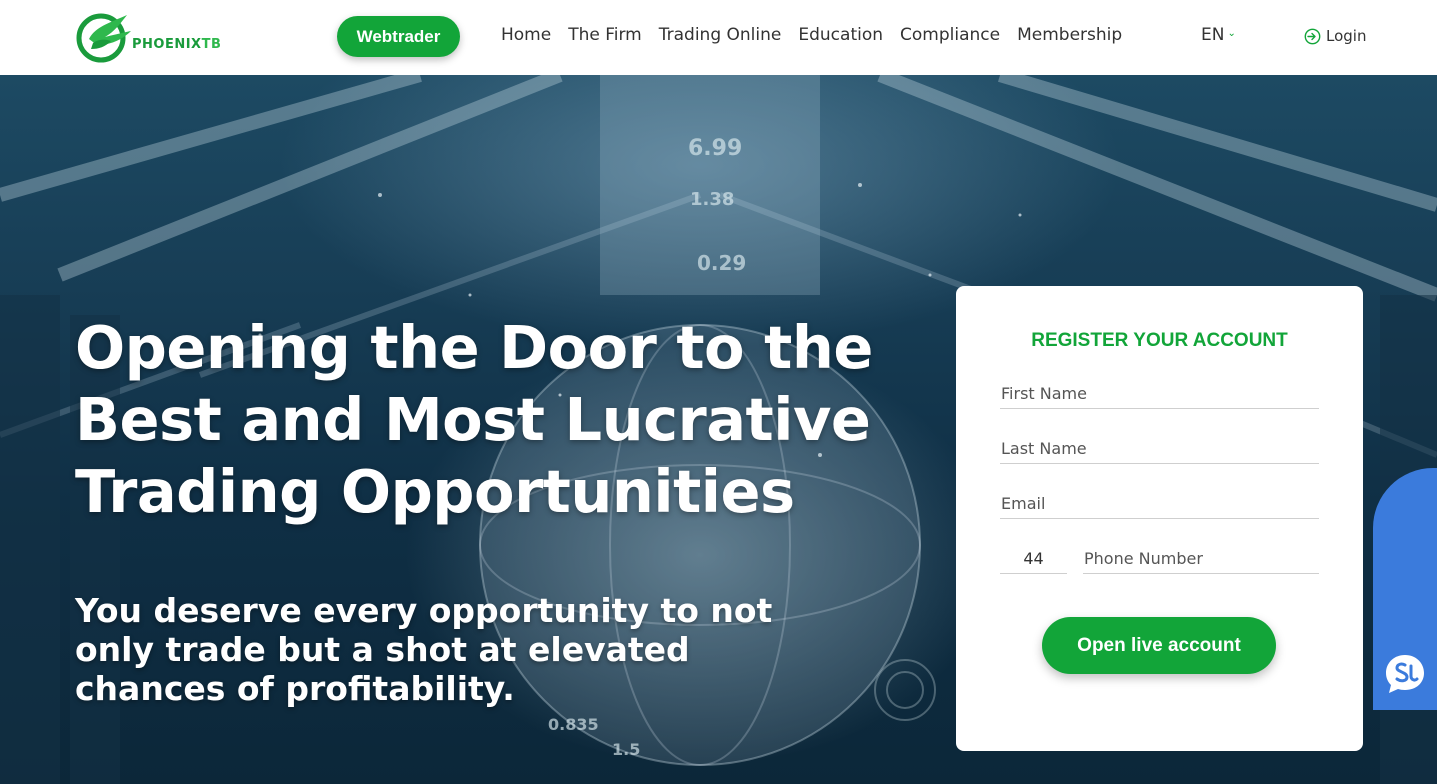 This screenshot has height=784, width=1437. I want to click on bg-ticker-1: 6.99, so click(715, 148).